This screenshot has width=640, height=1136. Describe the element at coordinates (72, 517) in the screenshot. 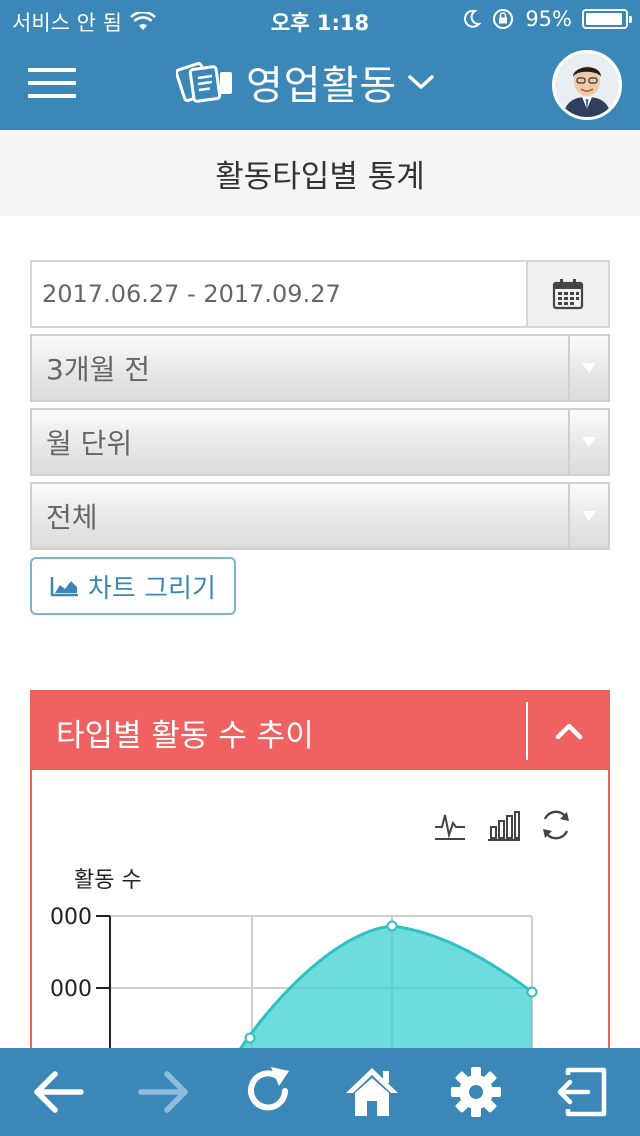

I see `type-select-value: 전체` at that location.